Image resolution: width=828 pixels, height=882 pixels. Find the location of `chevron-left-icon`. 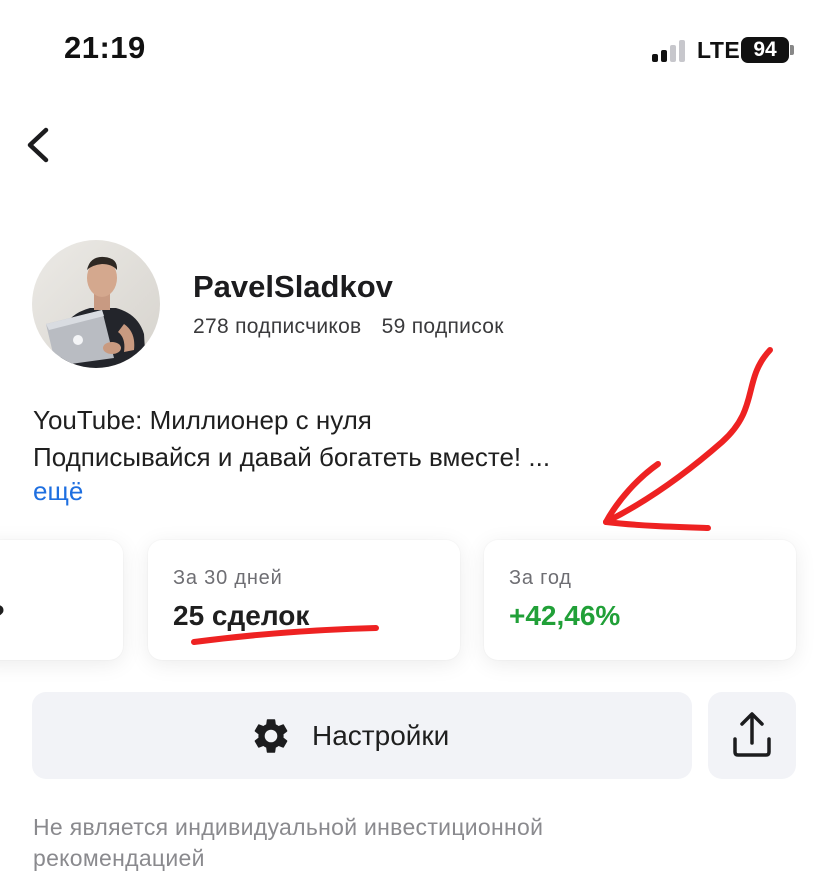

chevron-left-icon is located at coordinates (38, 145).